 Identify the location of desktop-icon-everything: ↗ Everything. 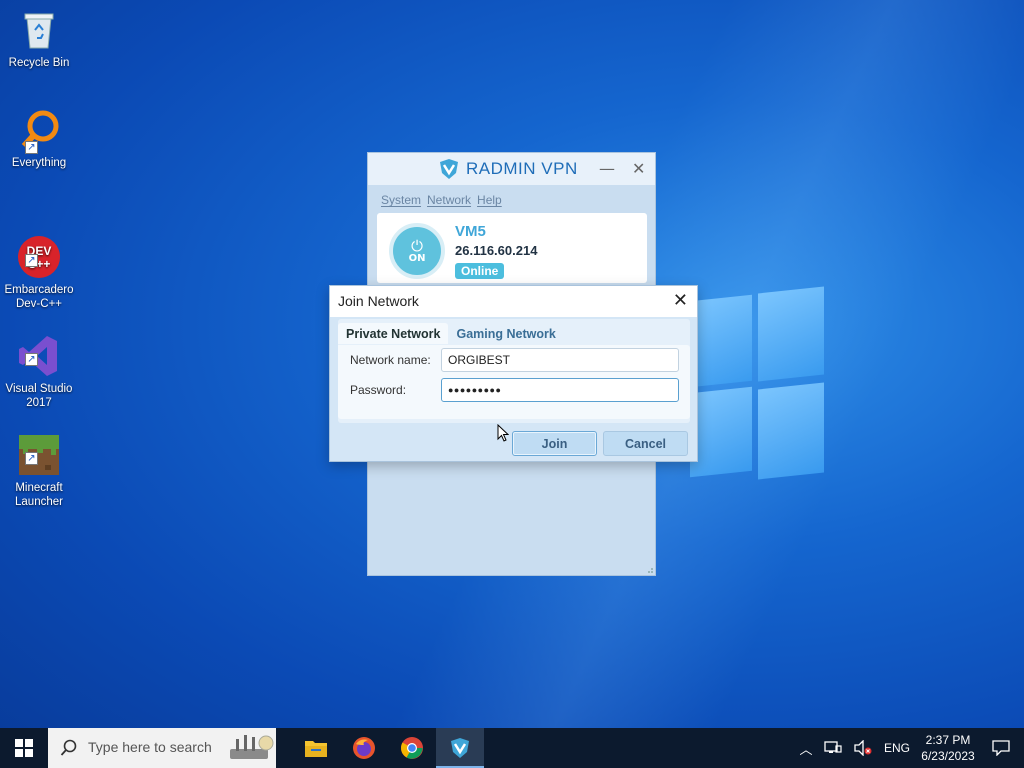
(39, 139).